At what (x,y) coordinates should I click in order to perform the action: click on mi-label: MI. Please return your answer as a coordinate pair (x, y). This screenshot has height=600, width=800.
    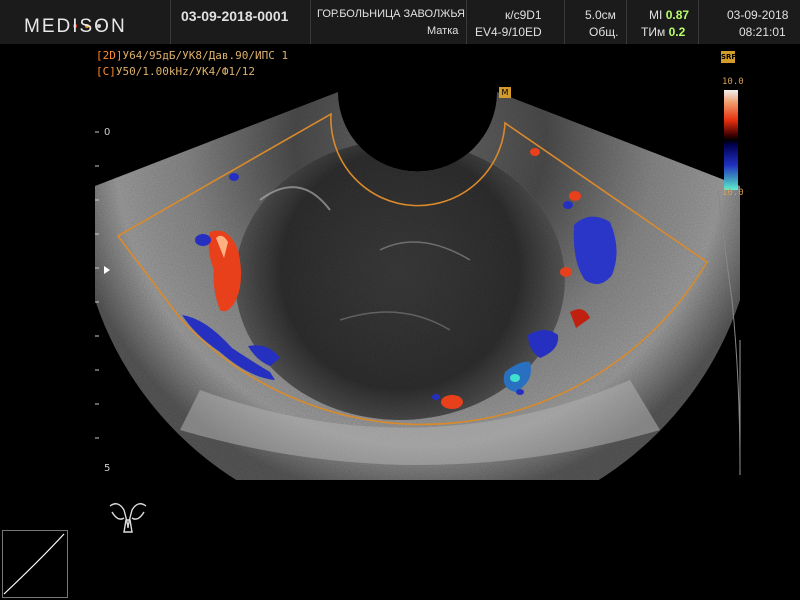
    Looking at the image, I should click on (656, 15).